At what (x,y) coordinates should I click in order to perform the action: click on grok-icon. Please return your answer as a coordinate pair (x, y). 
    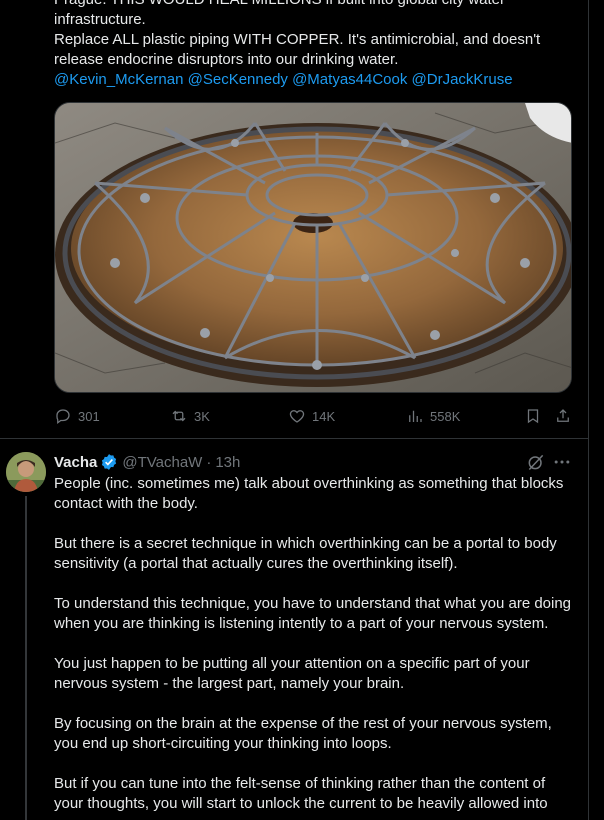
    Looking at the image, I should click on (536, 462).